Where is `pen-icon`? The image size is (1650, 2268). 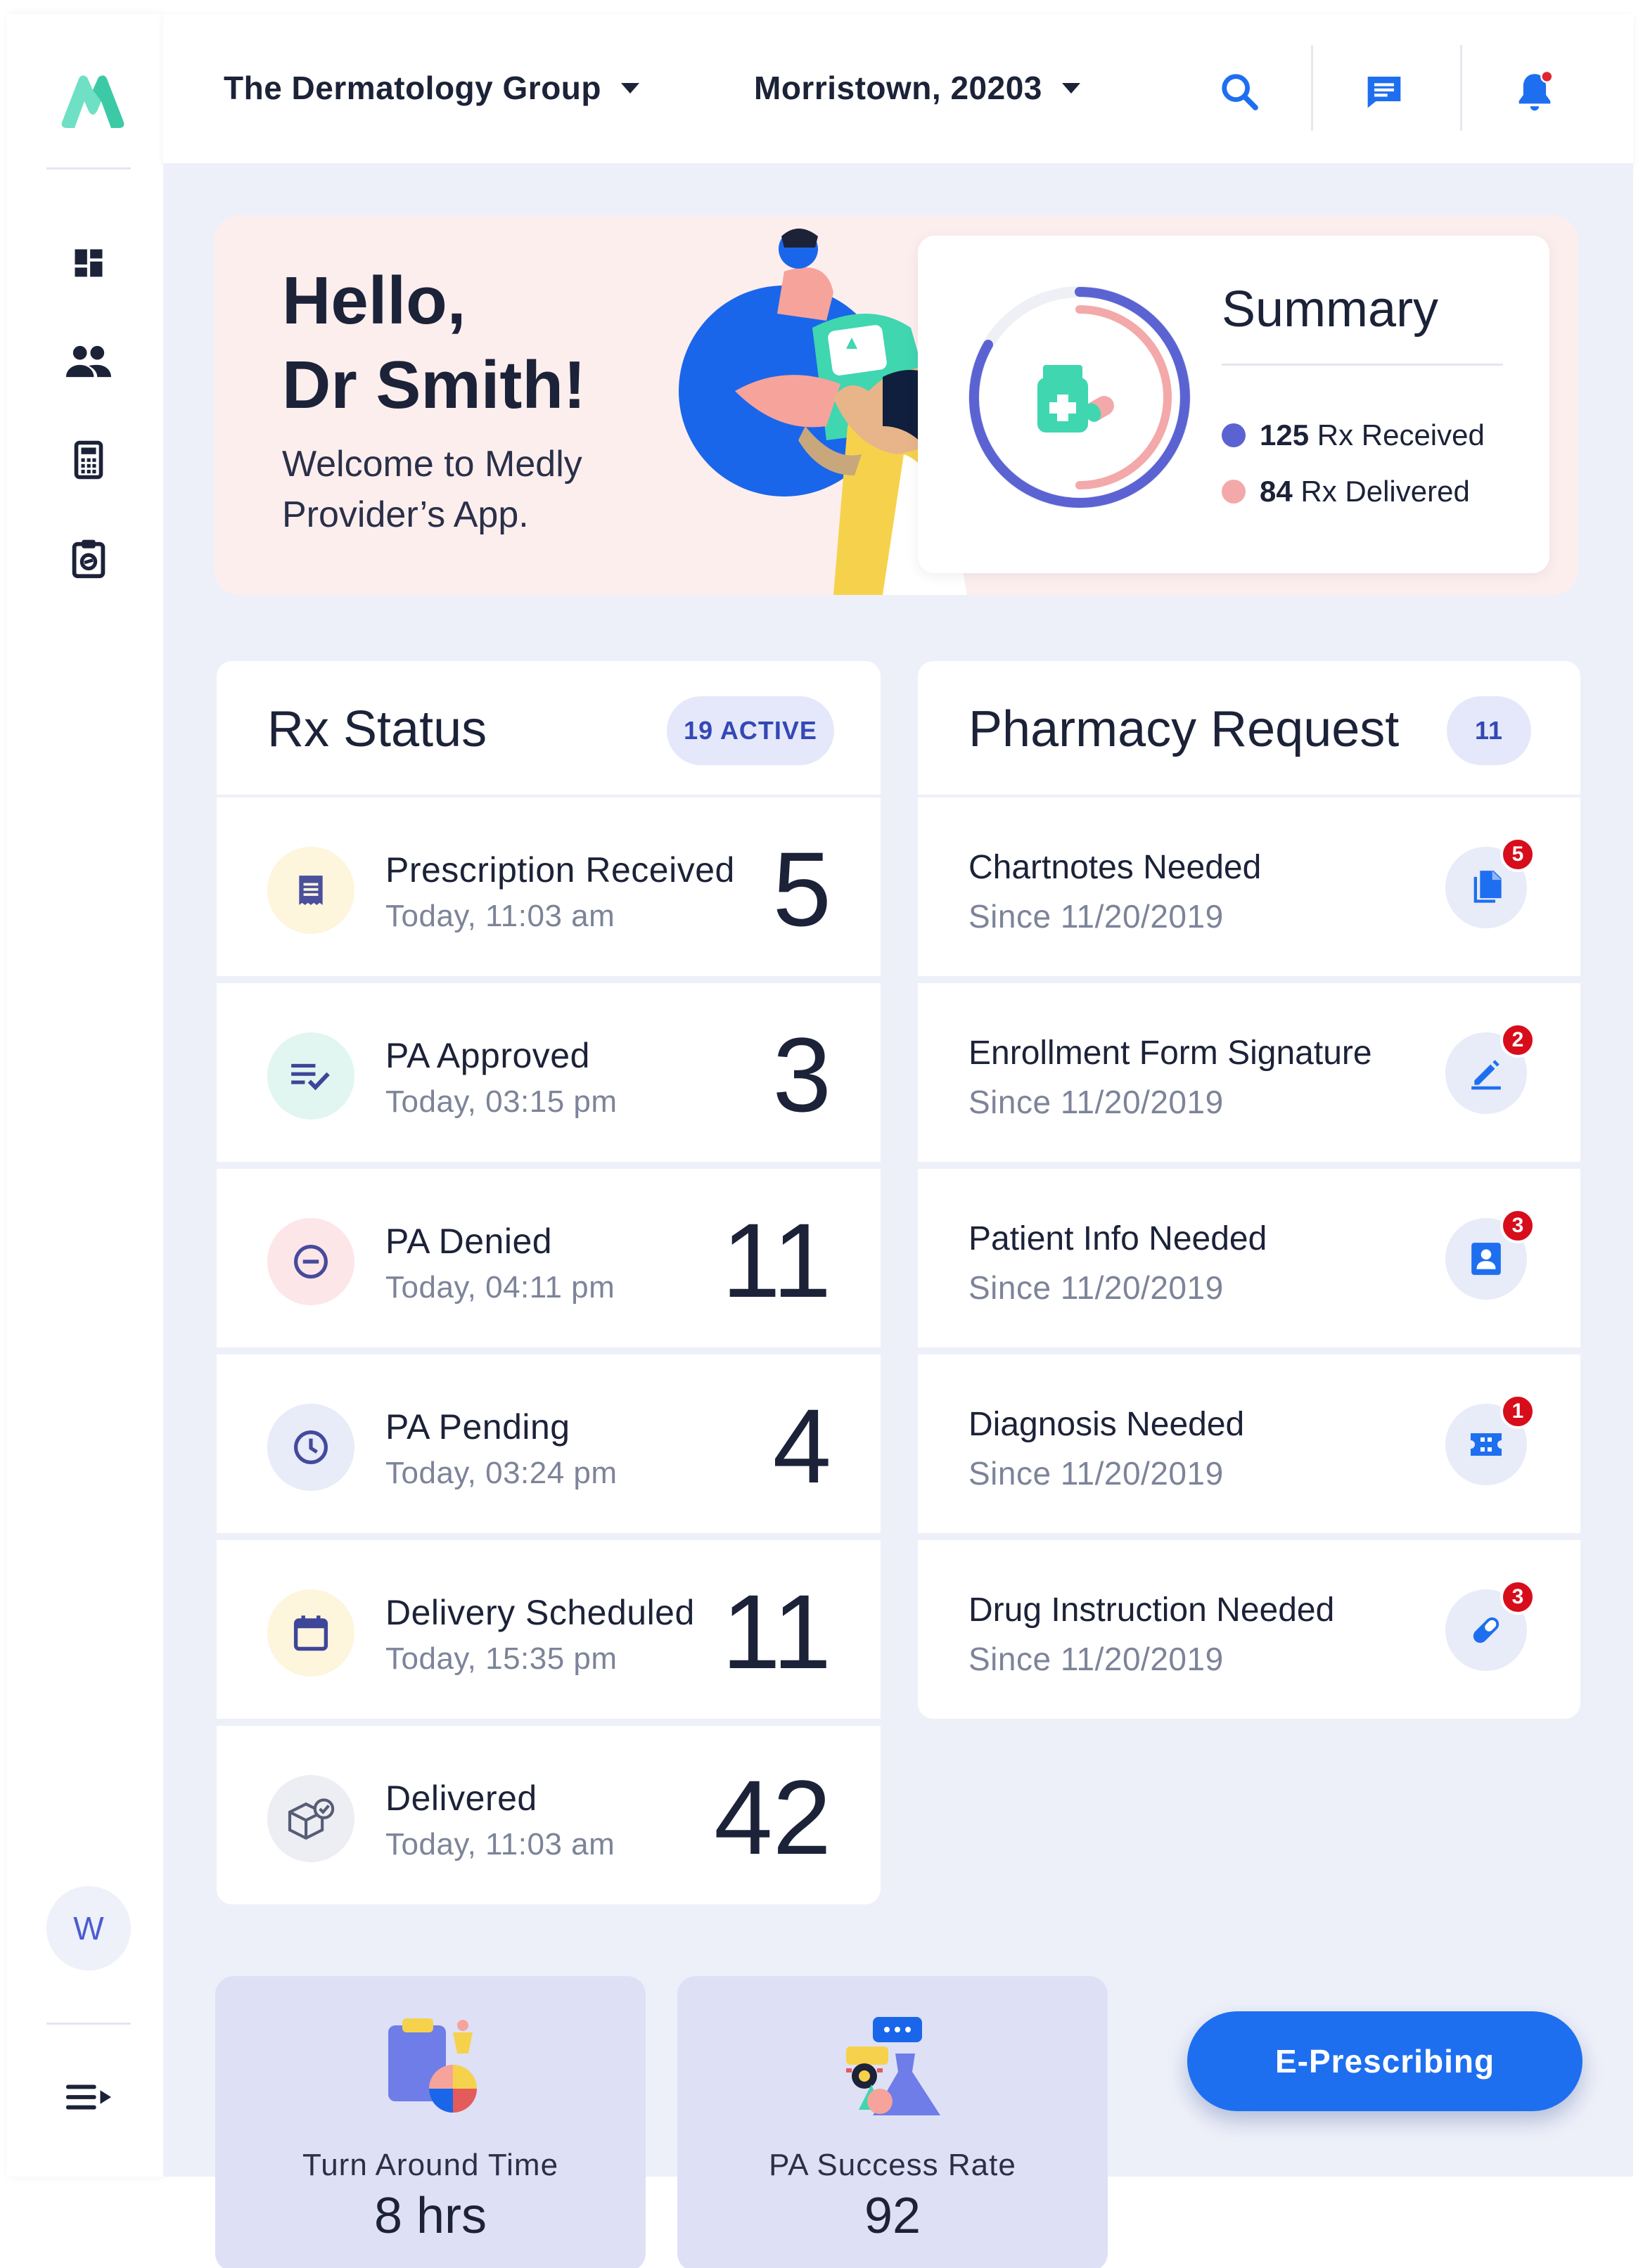 pen-icon is located at coordinates (1486, 1075).